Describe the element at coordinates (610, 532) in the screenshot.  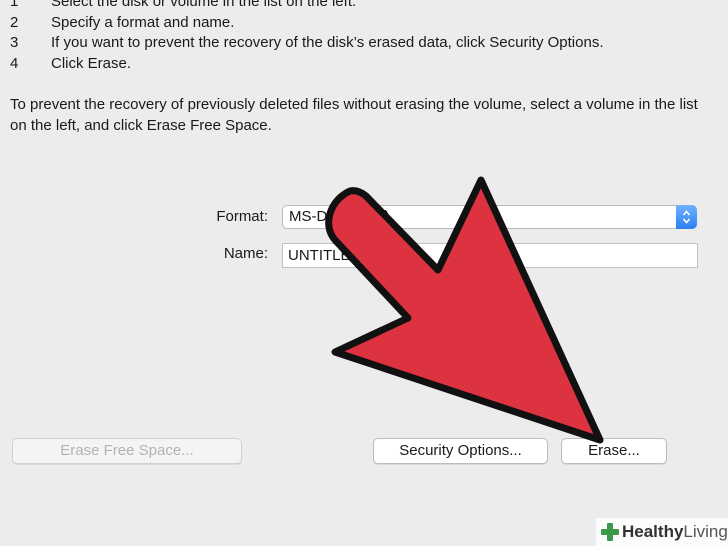
I see `plus-icon` at that location.